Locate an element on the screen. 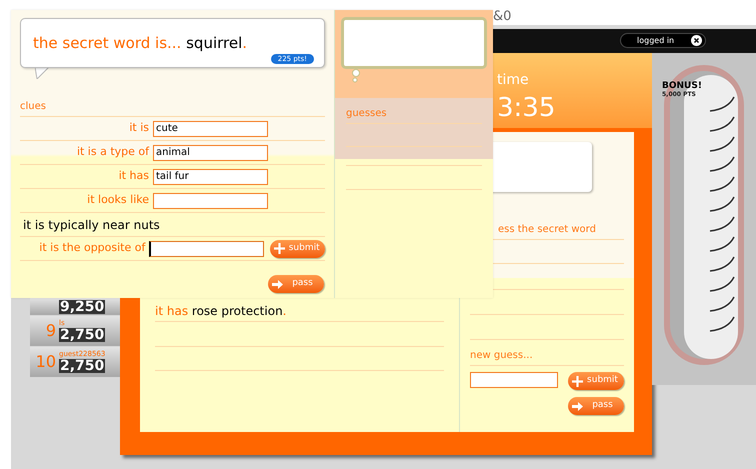 The width and height of the screenshot is (756, 469). clue-text: it has rose protection. is located at coordinates (220, 311).